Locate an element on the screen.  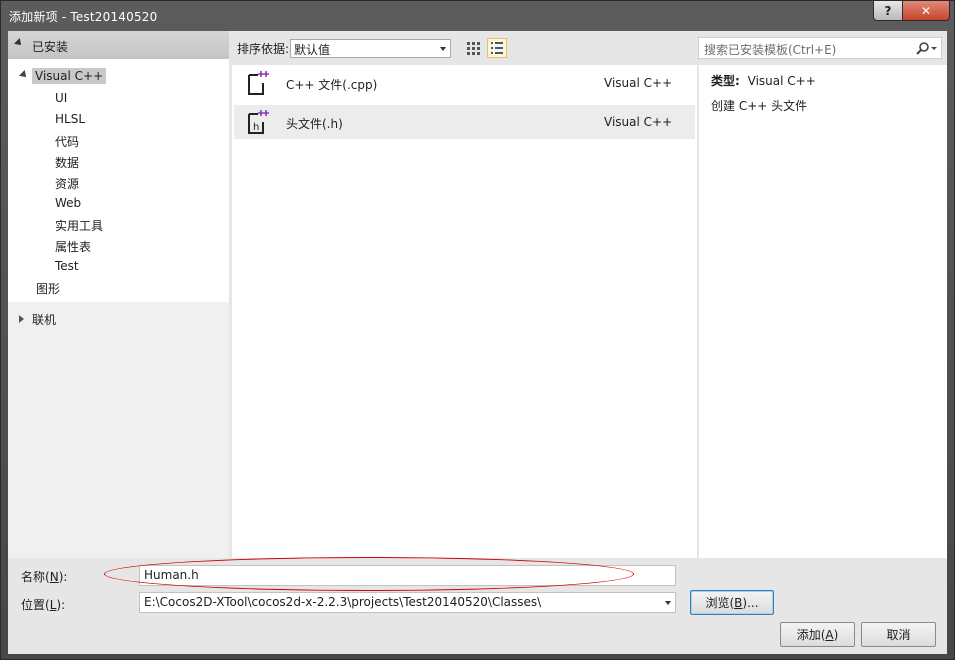
template-row-header: h 头文件(.h) Visual C++ is located at coordinates (464, 122).